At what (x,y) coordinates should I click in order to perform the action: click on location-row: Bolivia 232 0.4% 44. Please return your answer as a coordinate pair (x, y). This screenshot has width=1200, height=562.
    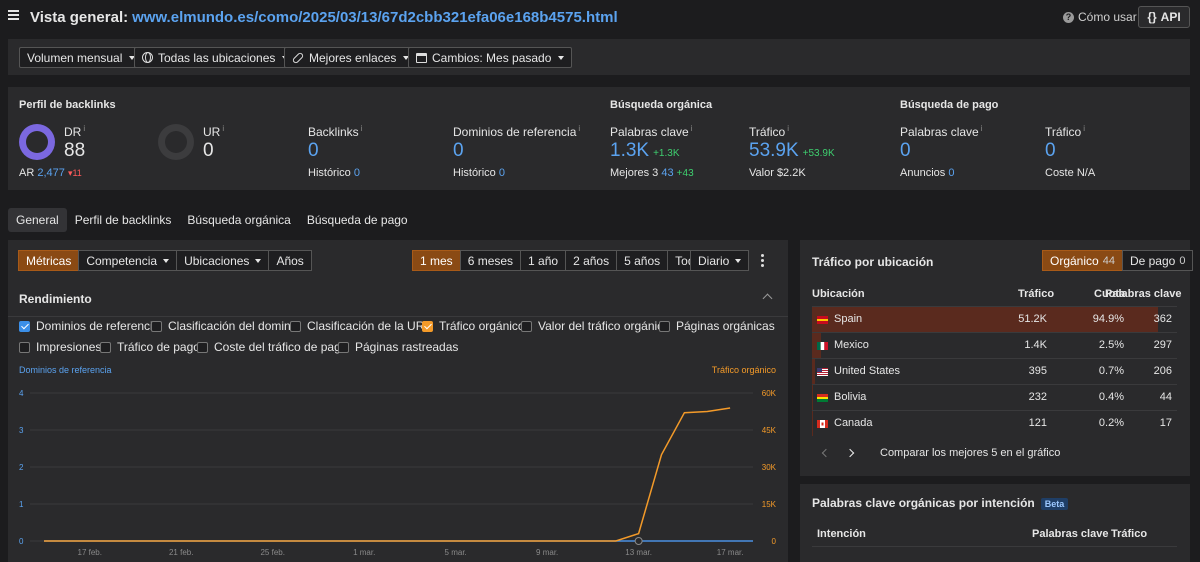
    Looking at the image, I should click on (994, 397).